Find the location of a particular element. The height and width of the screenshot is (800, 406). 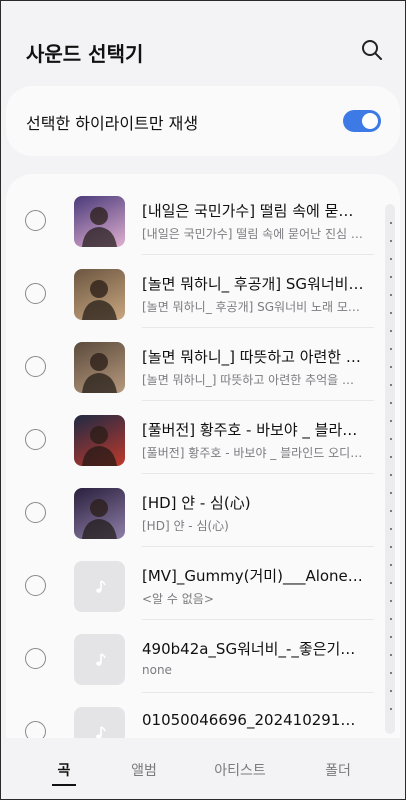

tab-label: 아티스트 is located at coordinates (240, 771).